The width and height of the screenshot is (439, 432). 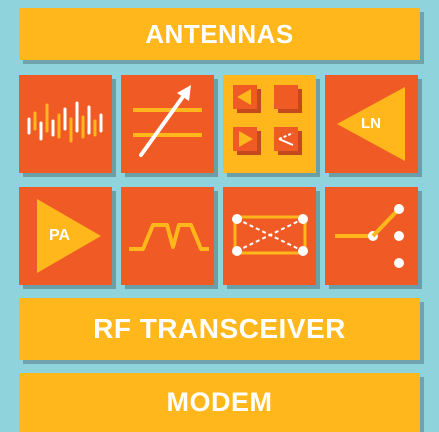 I want to click on pa-label: PA, so click(x=60, y=235).